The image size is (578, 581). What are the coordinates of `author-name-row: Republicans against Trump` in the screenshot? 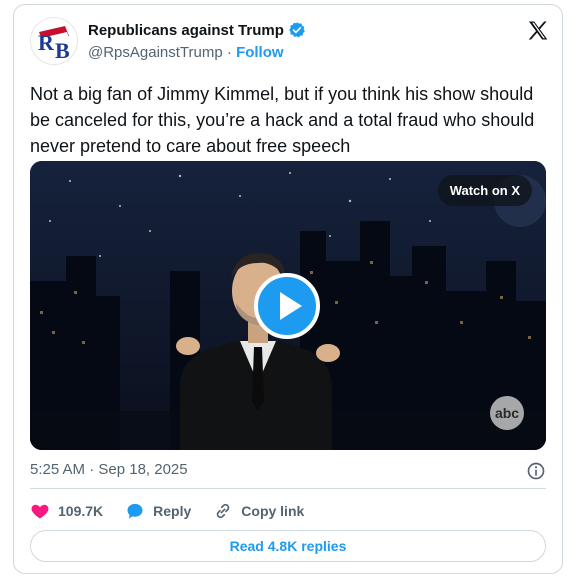 It's located at (197, 30).